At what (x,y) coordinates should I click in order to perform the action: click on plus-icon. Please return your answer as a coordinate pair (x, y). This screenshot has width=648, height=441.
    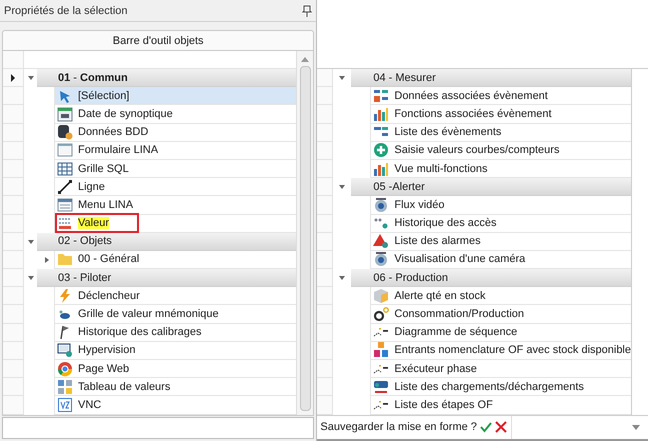
    Looking at the image, I should click on (381, 150).